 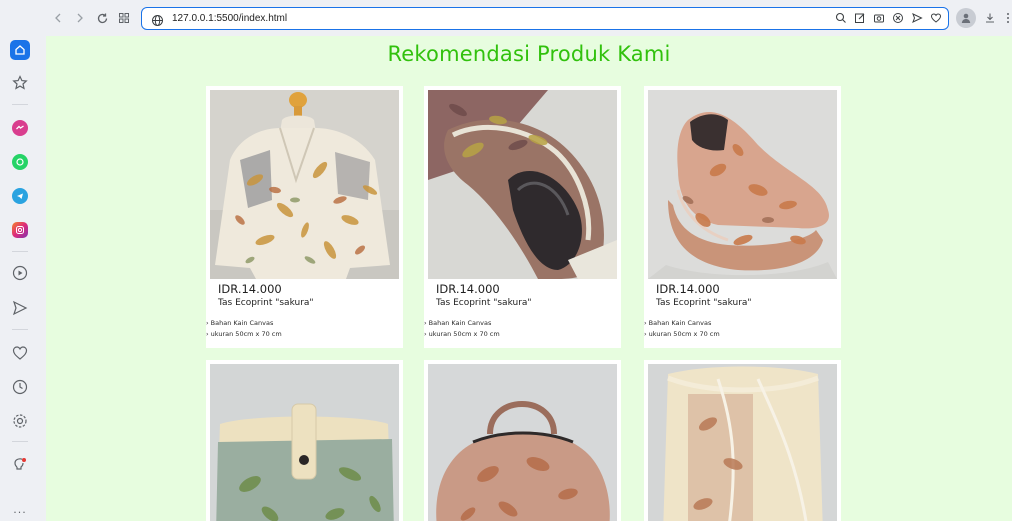 I want to click on tabs-grid-button, so click(x=124, y=18).